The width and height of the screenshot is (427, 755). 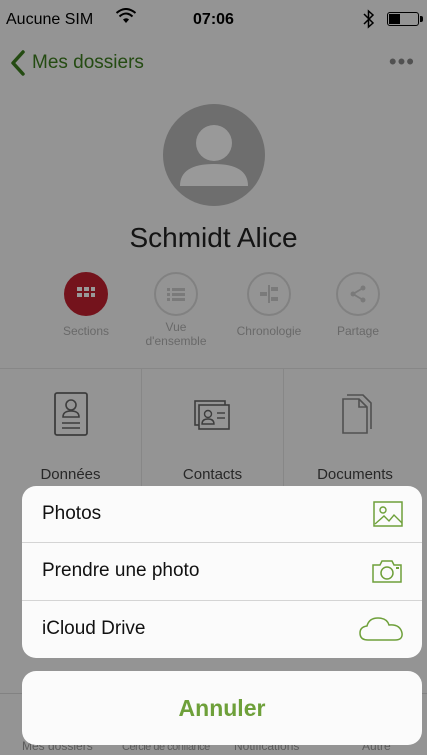 I want to click on image-icon, so click(x=388, y=514).